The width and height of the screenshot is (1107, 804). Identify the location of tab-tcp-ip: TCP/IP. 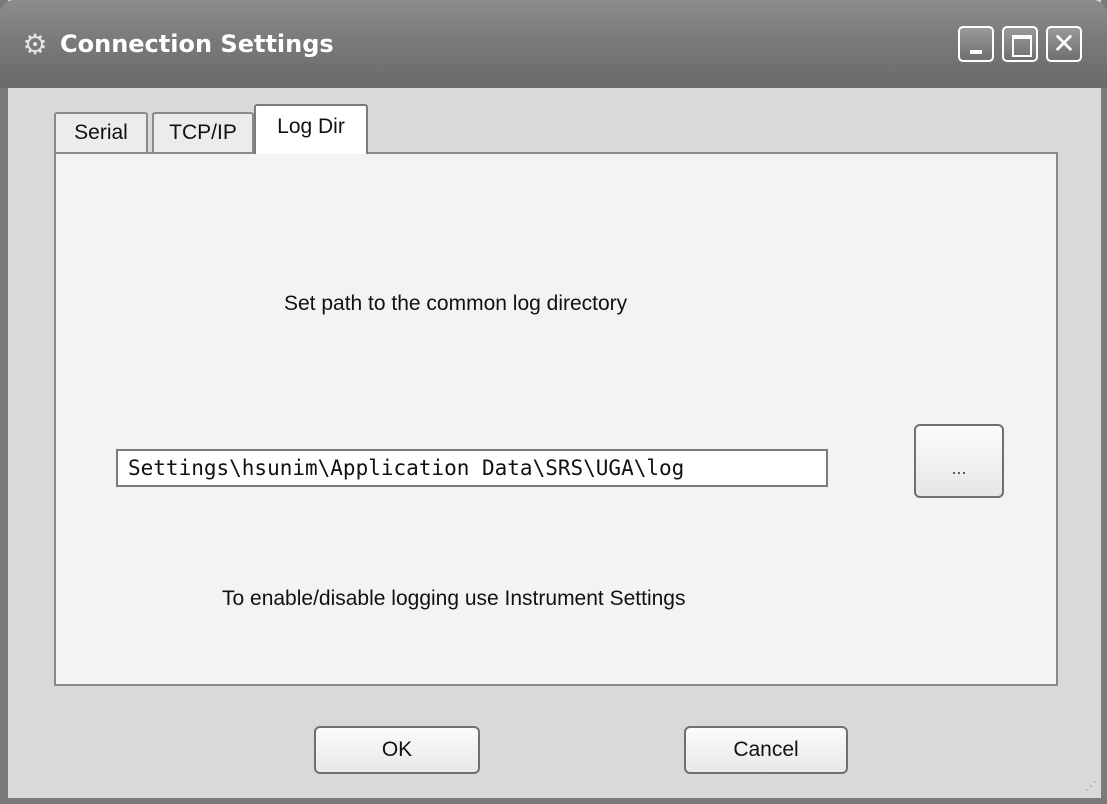
(203, 132).